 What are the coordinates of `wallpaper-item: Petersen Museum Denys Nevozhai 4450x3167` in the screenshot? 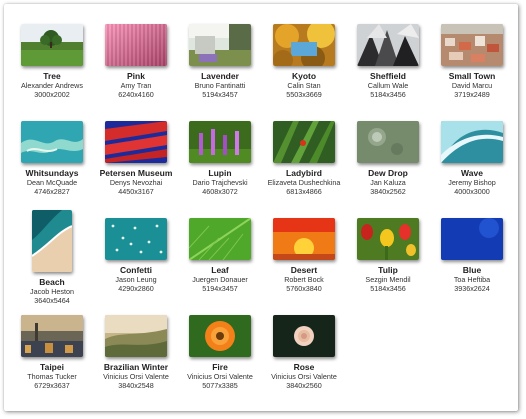 It's located at (136, 159).